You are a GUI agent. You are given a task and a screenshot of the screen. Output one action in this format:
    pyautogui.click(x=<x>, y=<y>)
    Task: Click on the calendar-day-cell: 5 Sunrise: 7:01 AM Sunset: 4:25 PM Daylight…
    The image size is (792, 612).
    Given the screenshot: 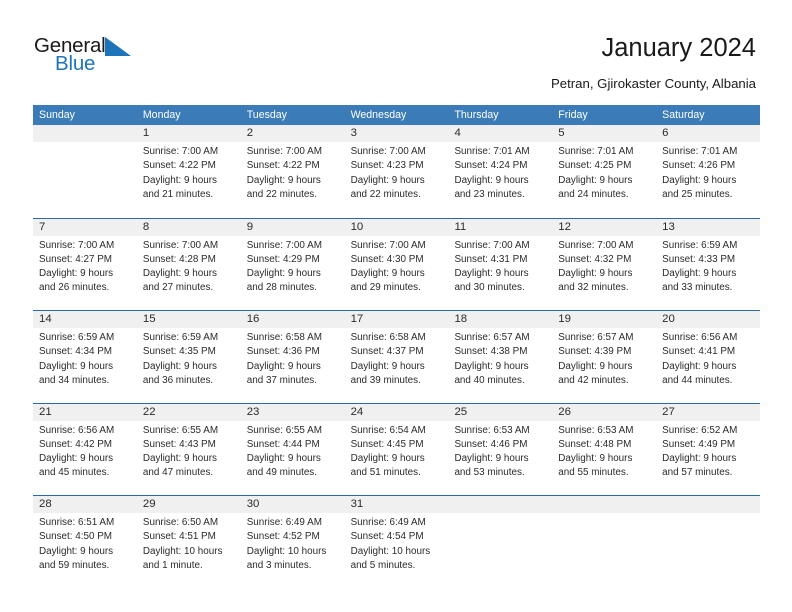 What is the action you would take?
    pyautogui.click(x=604, y=171)
    